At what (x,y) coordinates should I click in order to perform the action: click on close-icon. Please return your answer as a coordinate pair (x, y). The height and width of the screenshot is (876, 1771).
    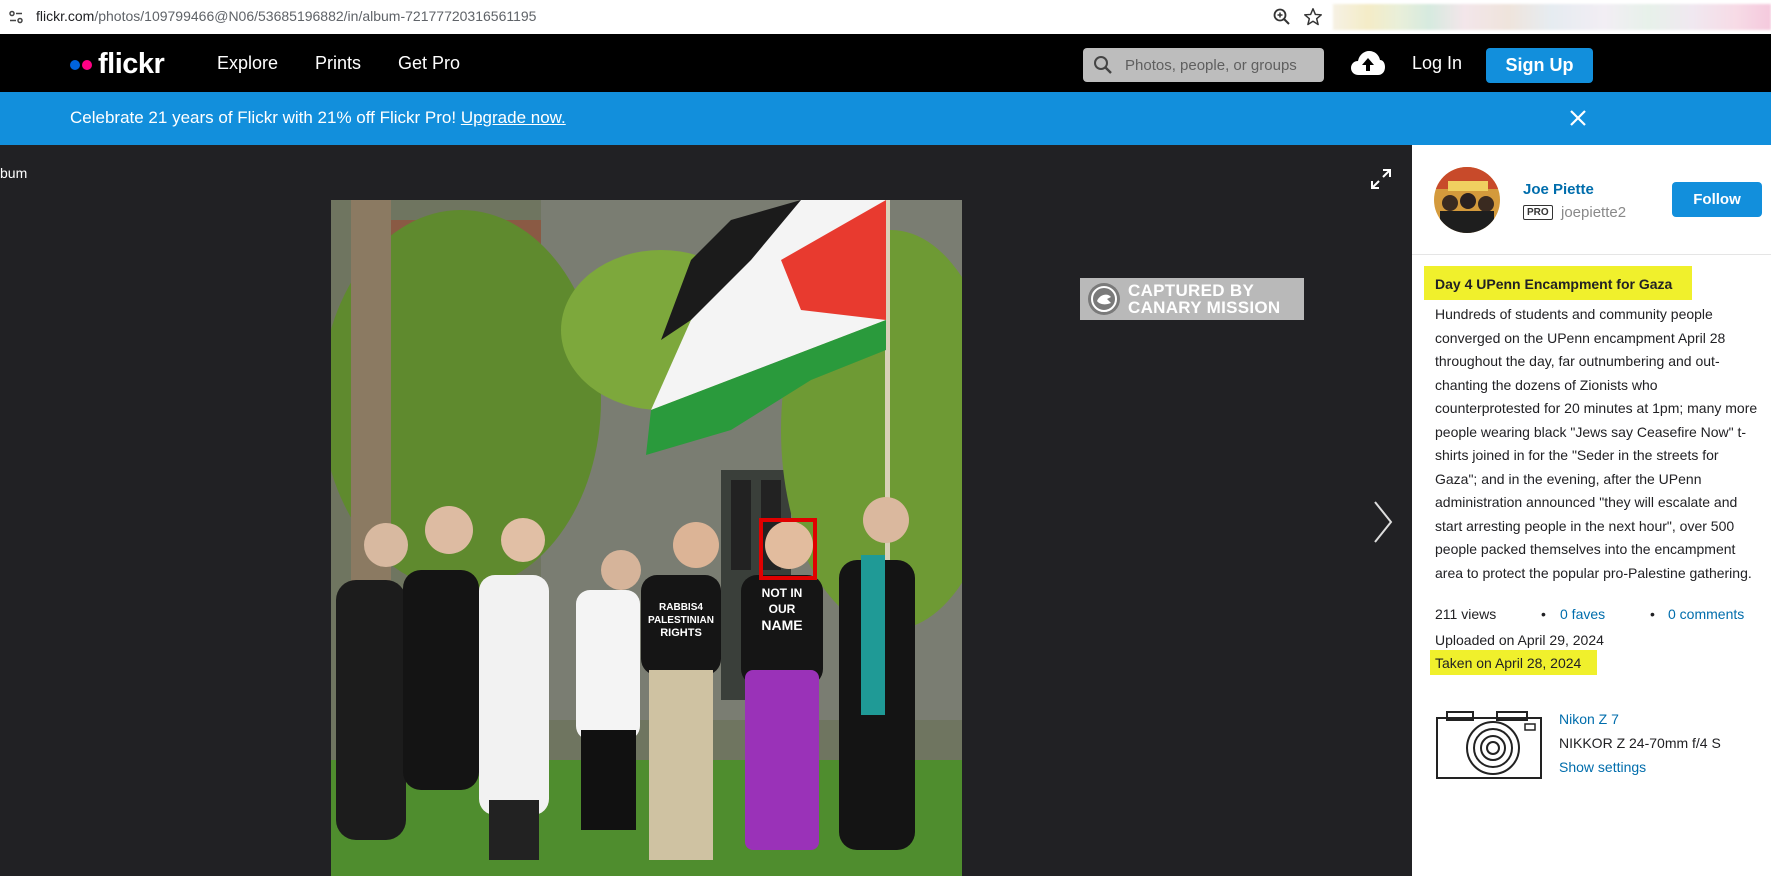
    Looking at the image, I should click on (1578, 118).